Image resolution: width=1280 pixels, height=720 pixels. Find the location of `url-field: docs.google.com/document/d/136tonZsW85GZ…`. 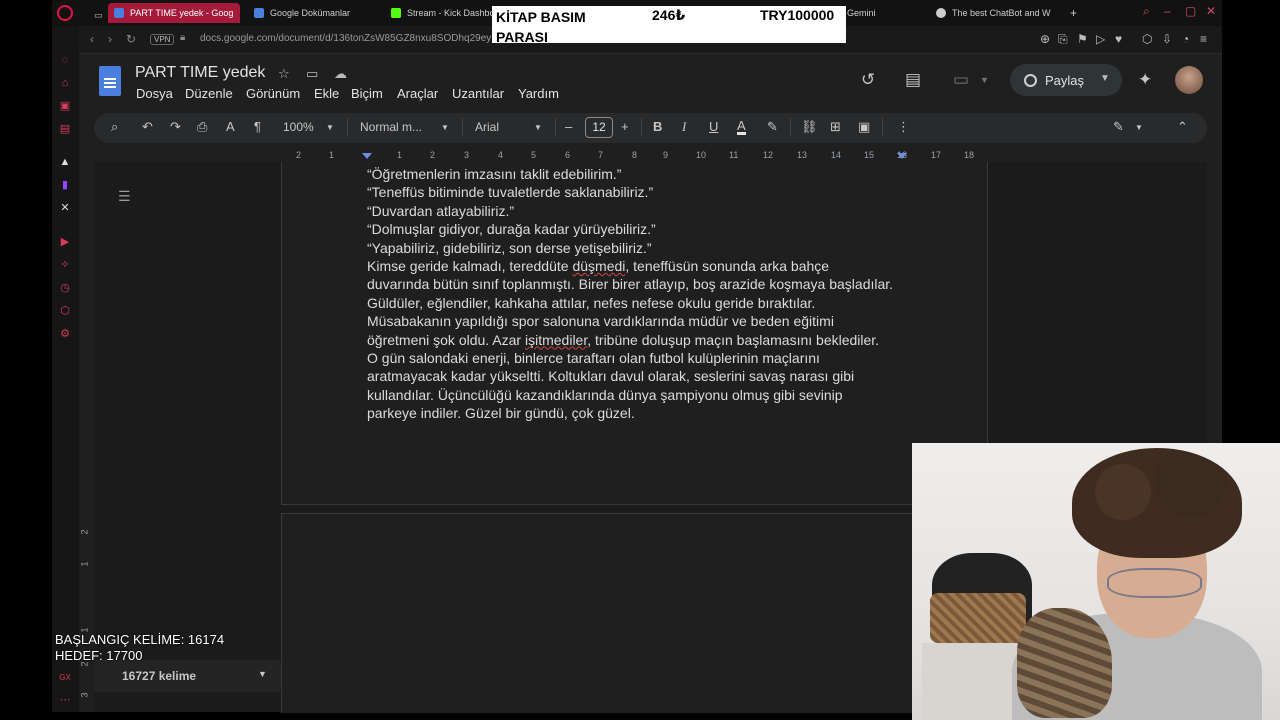

url-field: docs.google.com/document/d/136tonZsW85GZ… is located at coordinates (345, 38).